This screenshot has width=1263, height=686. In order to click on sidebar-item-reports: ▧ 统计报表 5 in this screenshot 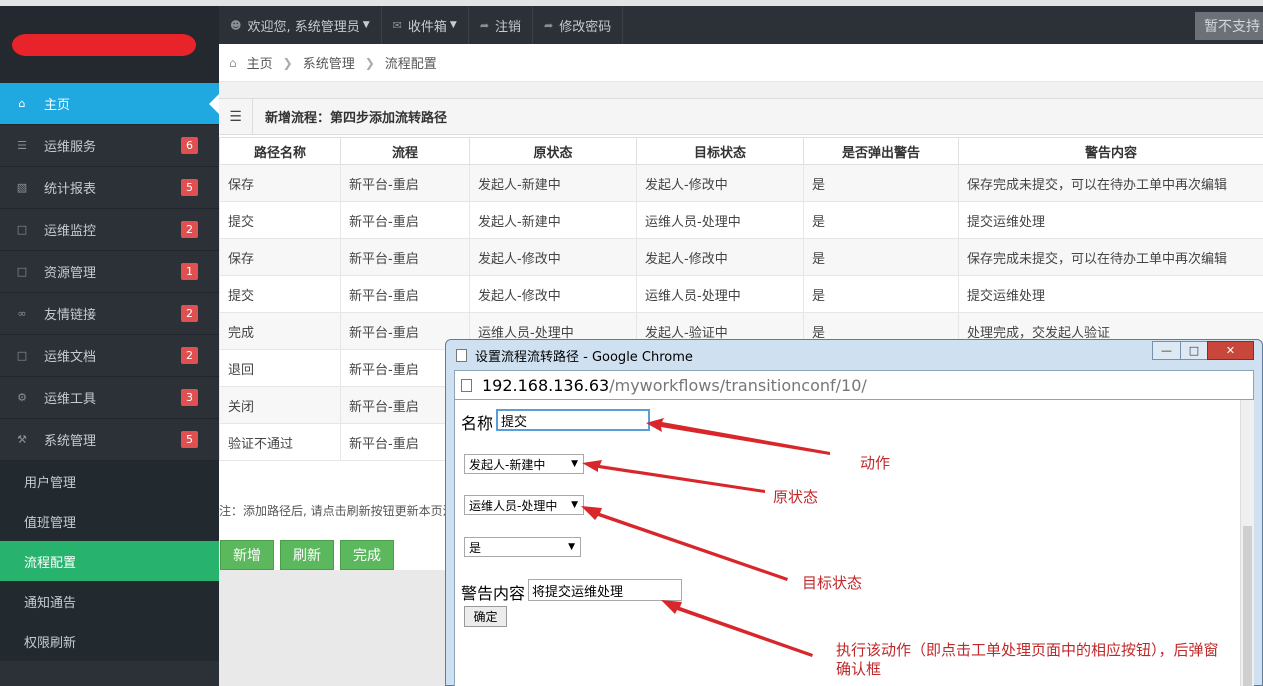, I will do `click(109, 188)`.